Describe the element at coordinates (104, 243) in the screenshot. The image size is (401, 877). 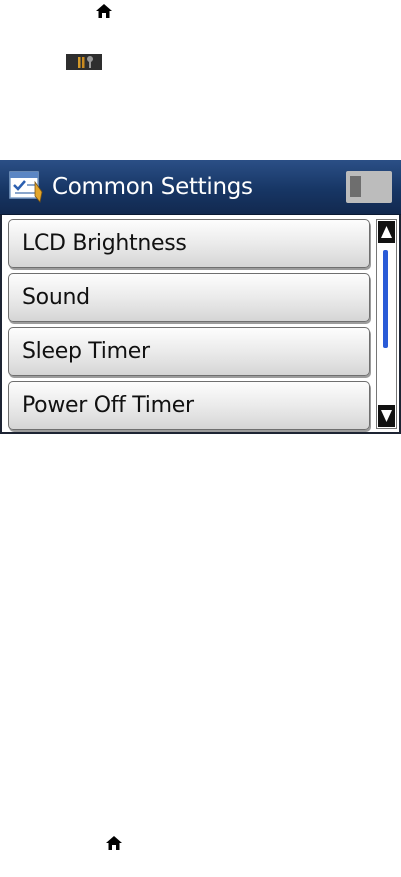
I see `menu-item-label: LCD Brightness` at that location.